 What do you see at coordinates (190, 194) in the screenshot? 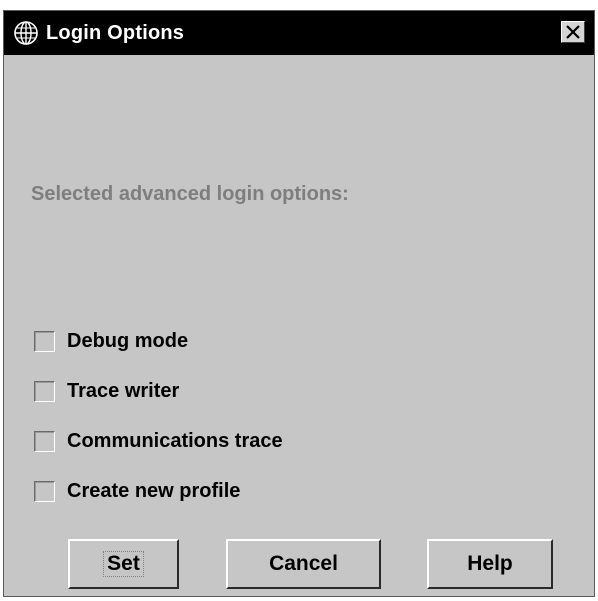
I see `options-prompt-label: Selected advanced login options:` at bounding box center [190, 194].